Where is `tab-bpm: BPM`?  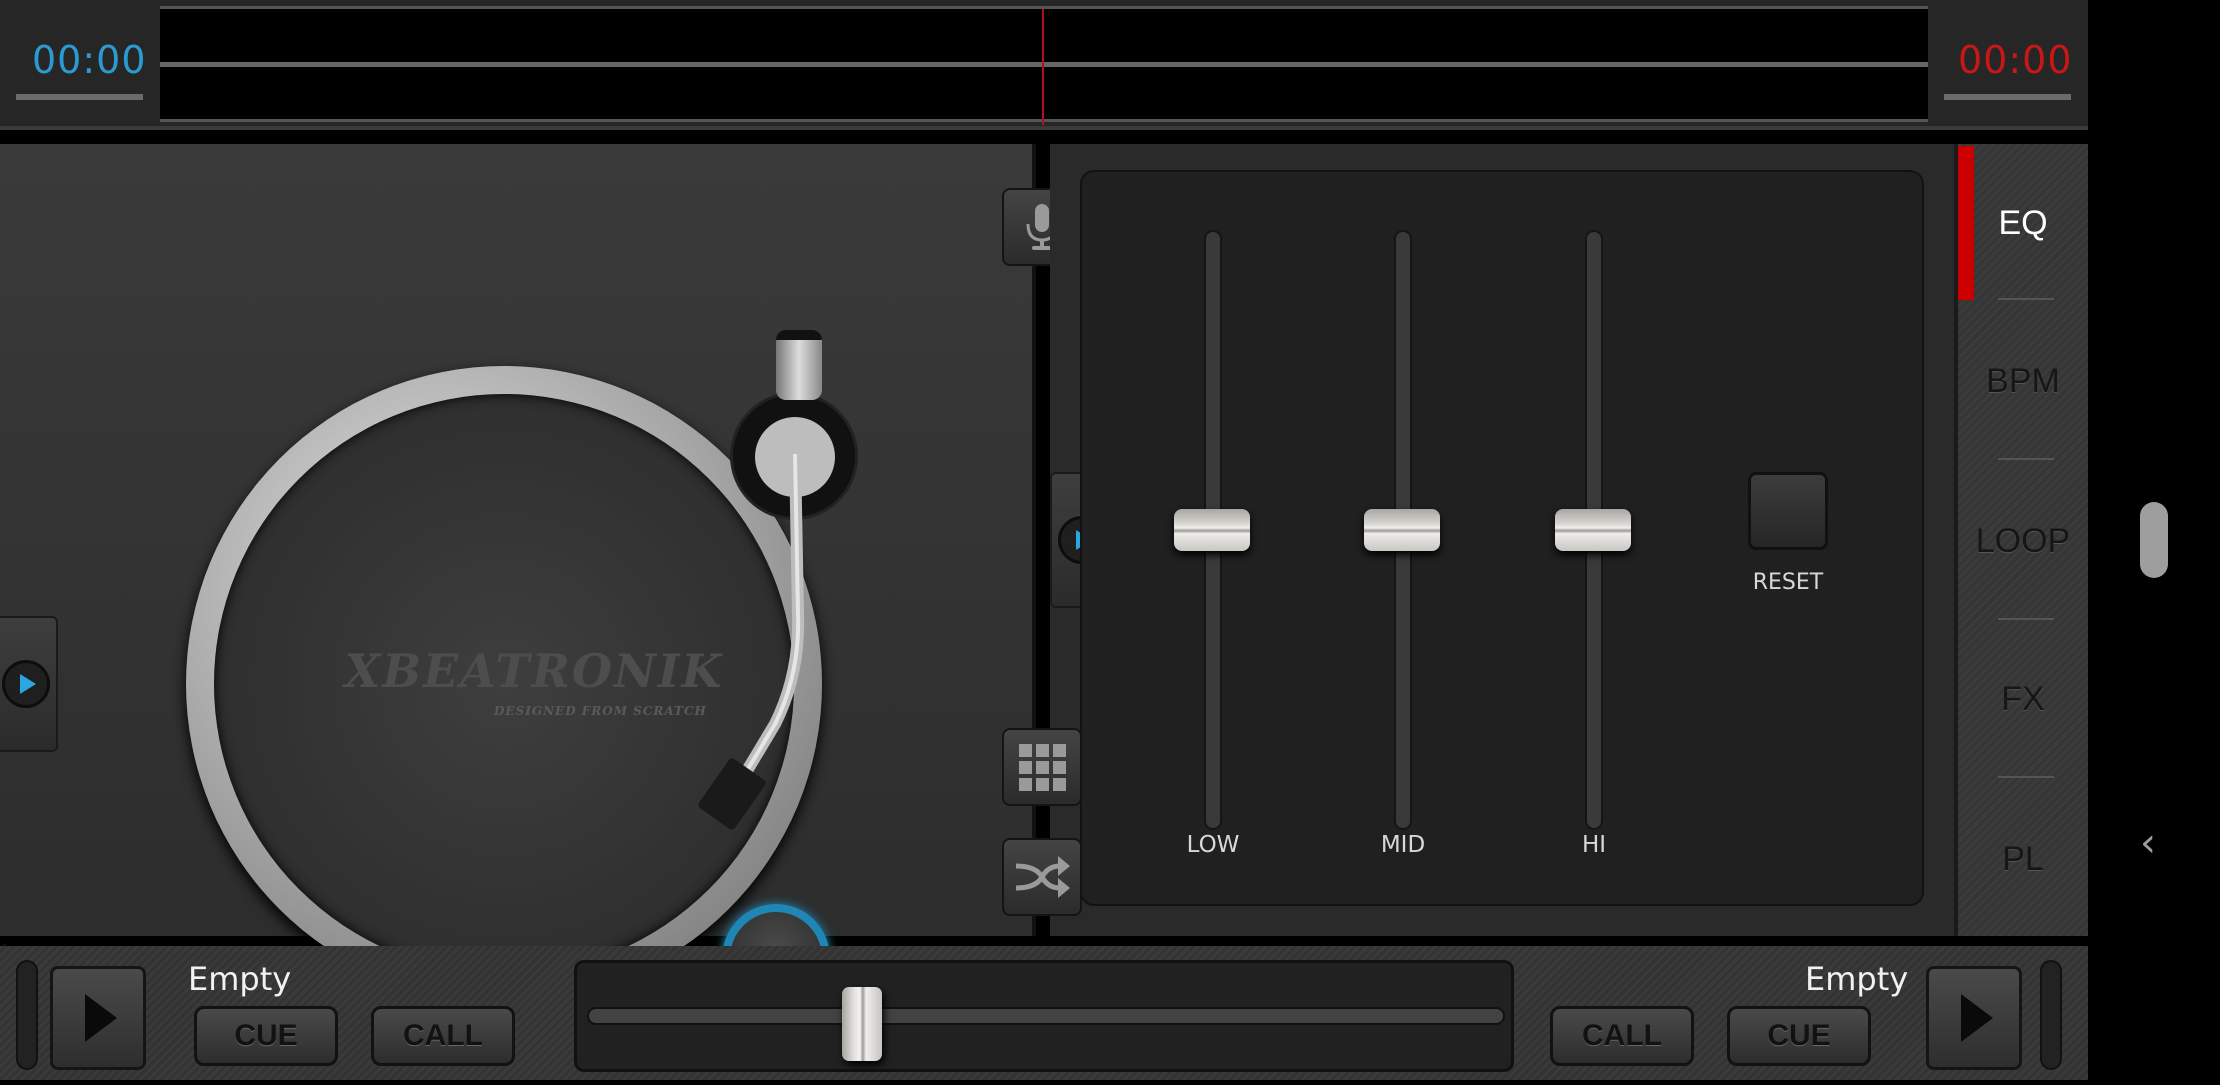
tab-bpm: BPM is located at coordinates (2023, 381).